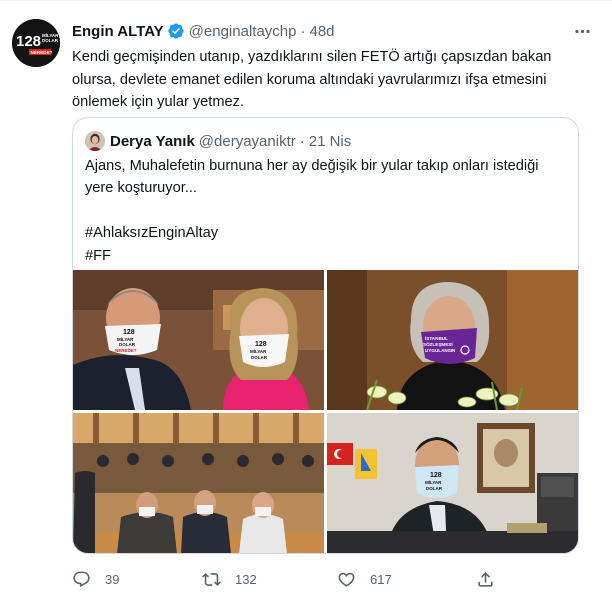 The image size is (612, 599). I want to click on avatar-text-dolar: DOLAR, so click(50, 40).